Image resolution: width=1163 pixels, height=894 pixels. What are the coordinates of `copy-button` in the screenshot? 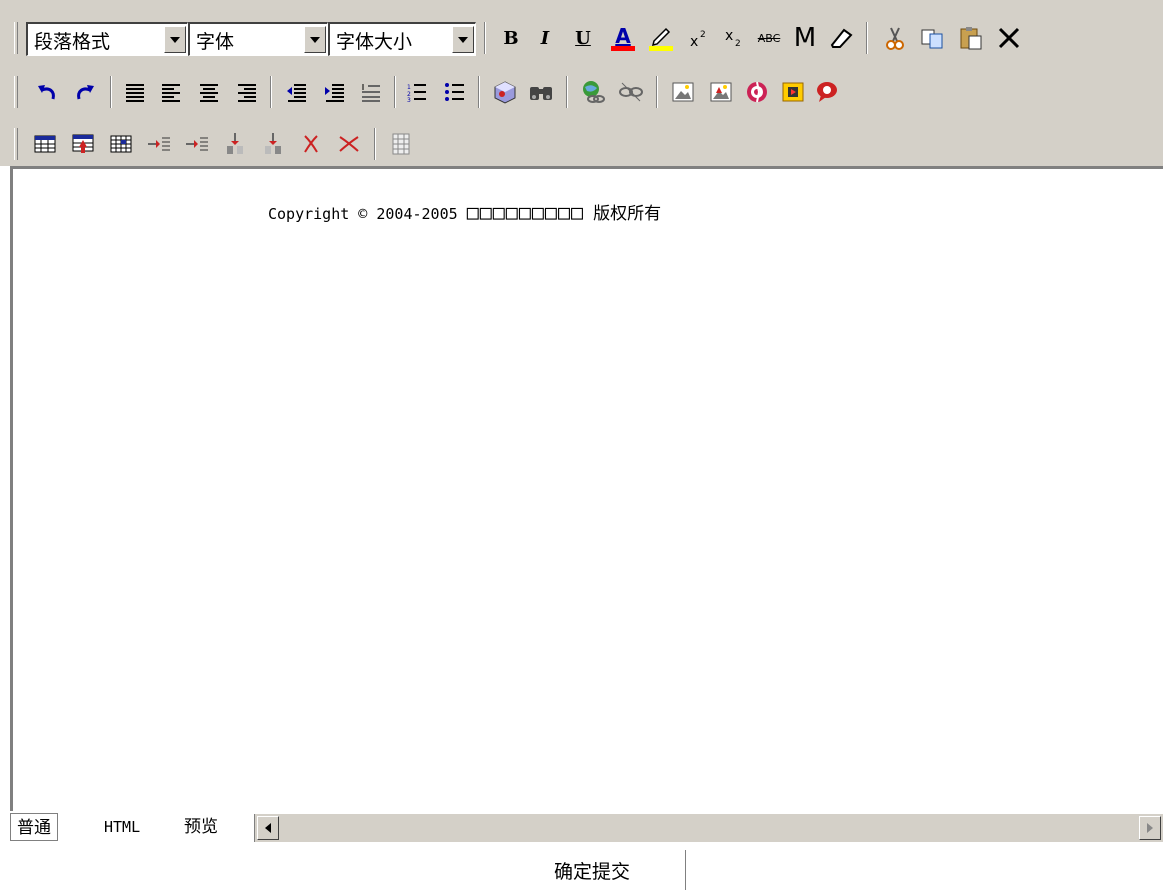 It's located at (933, 38).